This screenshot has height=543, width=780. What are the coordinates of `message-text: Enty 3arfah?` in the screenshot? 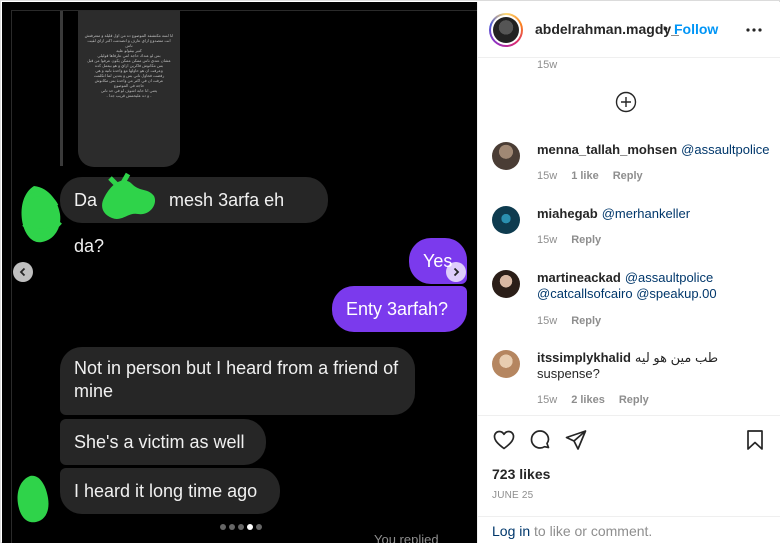 It's located at (397, 309).